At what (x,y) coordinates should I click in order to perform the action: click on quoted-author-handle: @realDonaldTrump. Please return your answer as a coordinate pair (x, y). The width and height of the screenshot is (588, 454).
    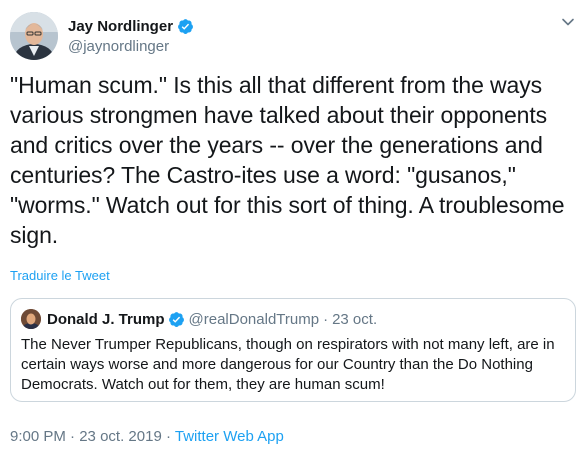
    Looking at the image, I should click on (254, 319).